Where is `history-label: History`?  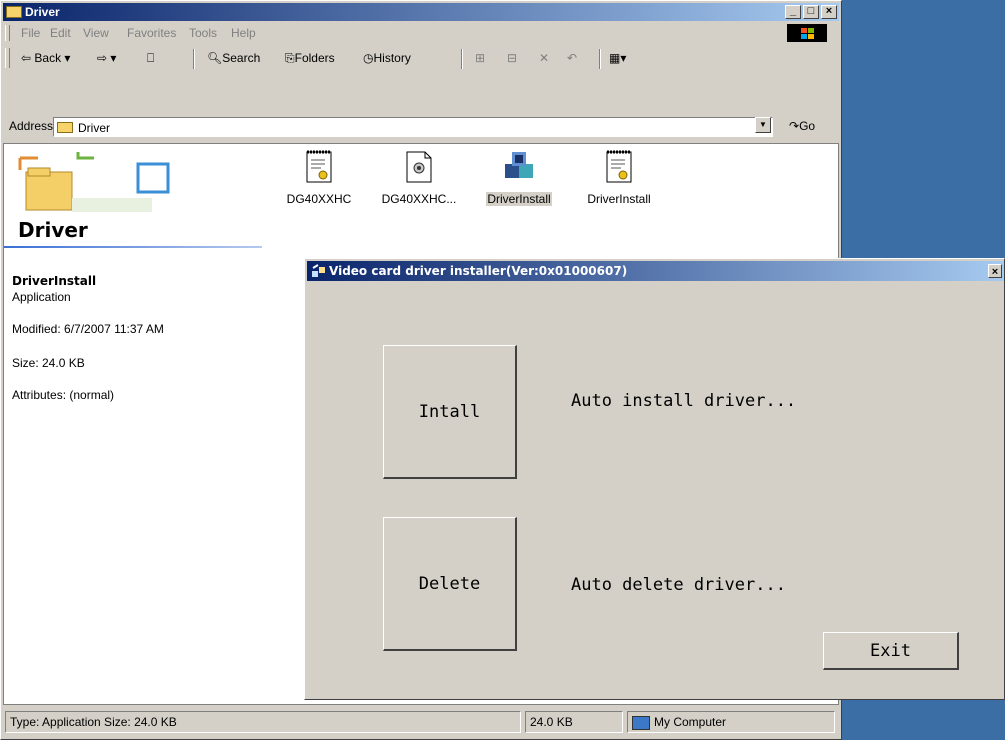 history-label: History is located at coordinates (392, 58).